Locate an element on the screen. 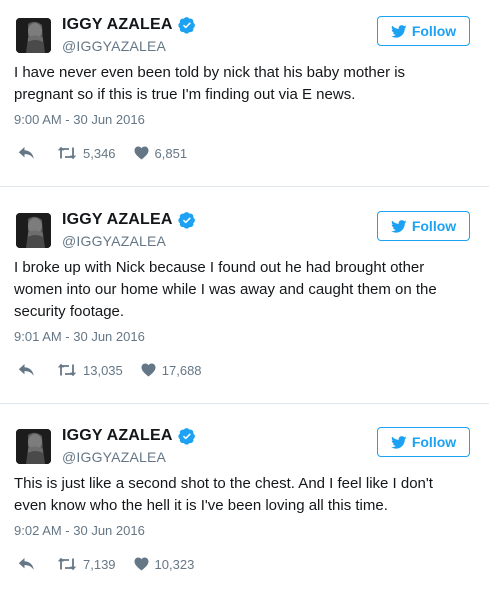 The height and width of the screenshot is (601, 489). retweet-button: 5,346 is located at coordinates (86, 153).